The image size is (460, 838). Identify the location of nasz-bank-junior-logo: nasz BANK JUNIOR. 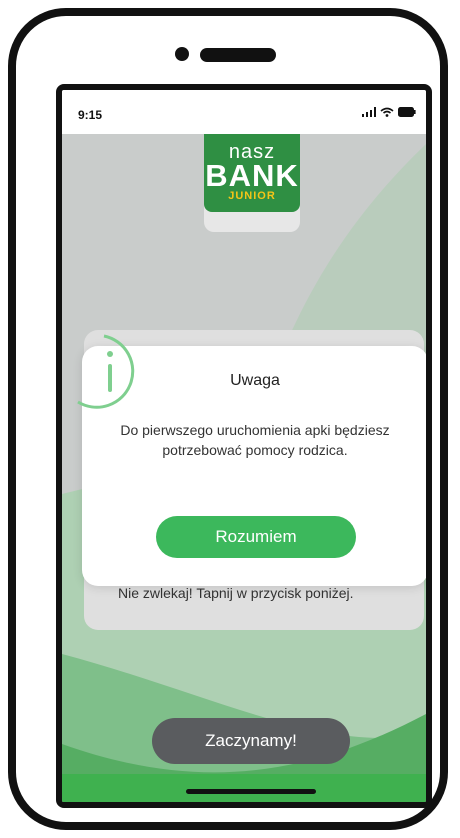
(252, 173).